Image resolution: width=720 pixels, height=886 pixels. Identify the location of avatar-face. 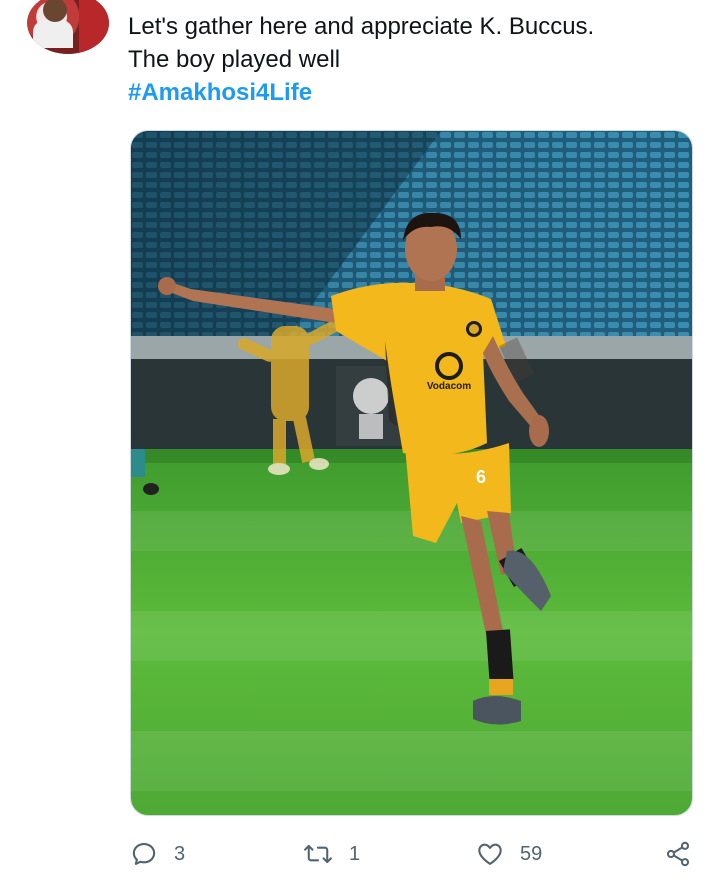
(55, 11).